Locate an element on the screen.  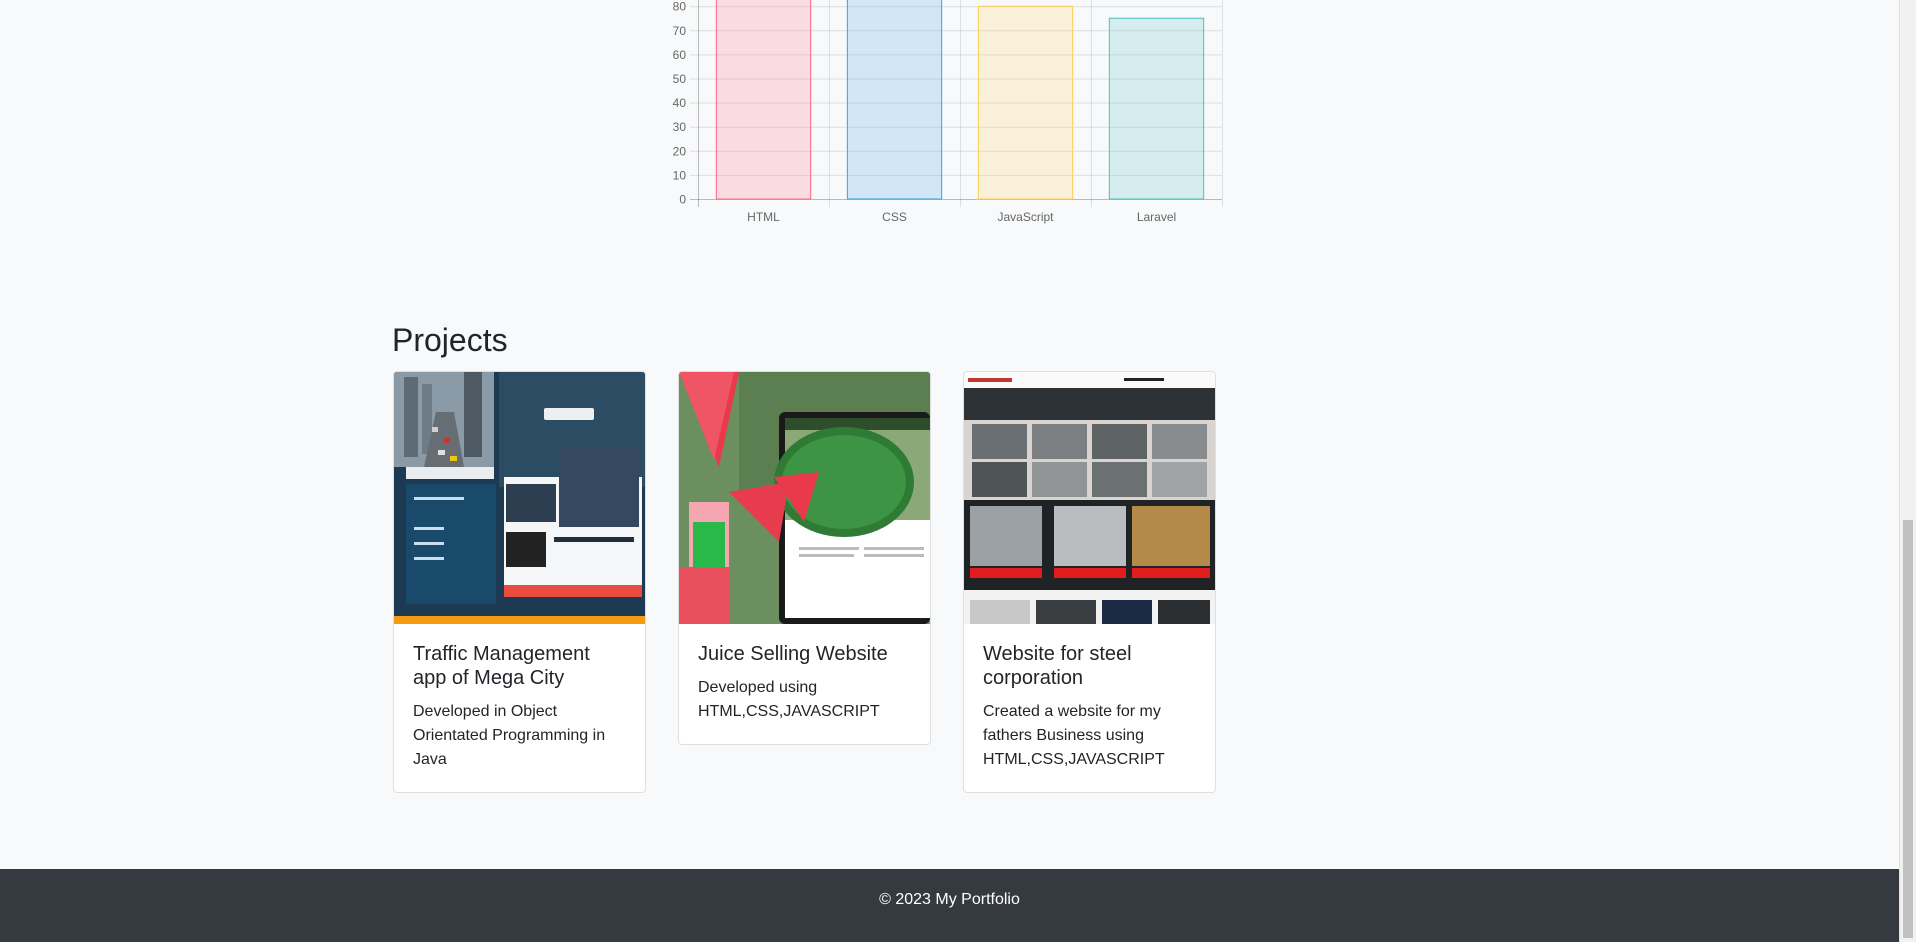
y-tick-label: 50 is located at coordinates (680, 79).